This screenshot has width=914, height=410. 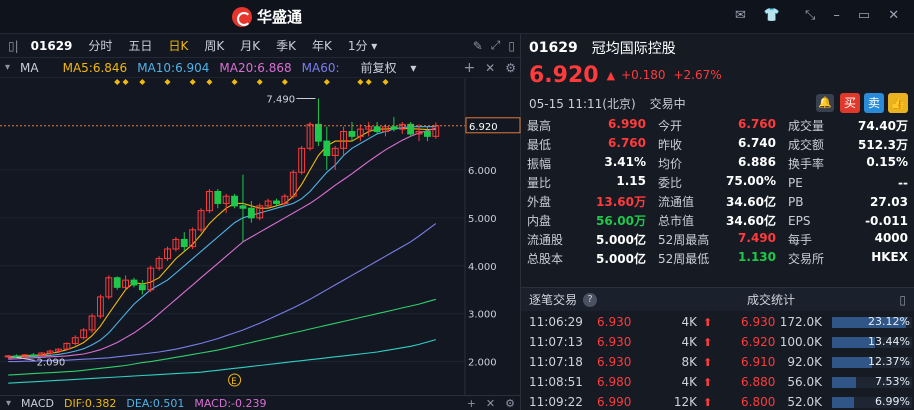 What do you see at coordinates (848, 144) in the screenshot?
I see `quote-cell: 成交额 512.3万` at bounding box center [848, 144].